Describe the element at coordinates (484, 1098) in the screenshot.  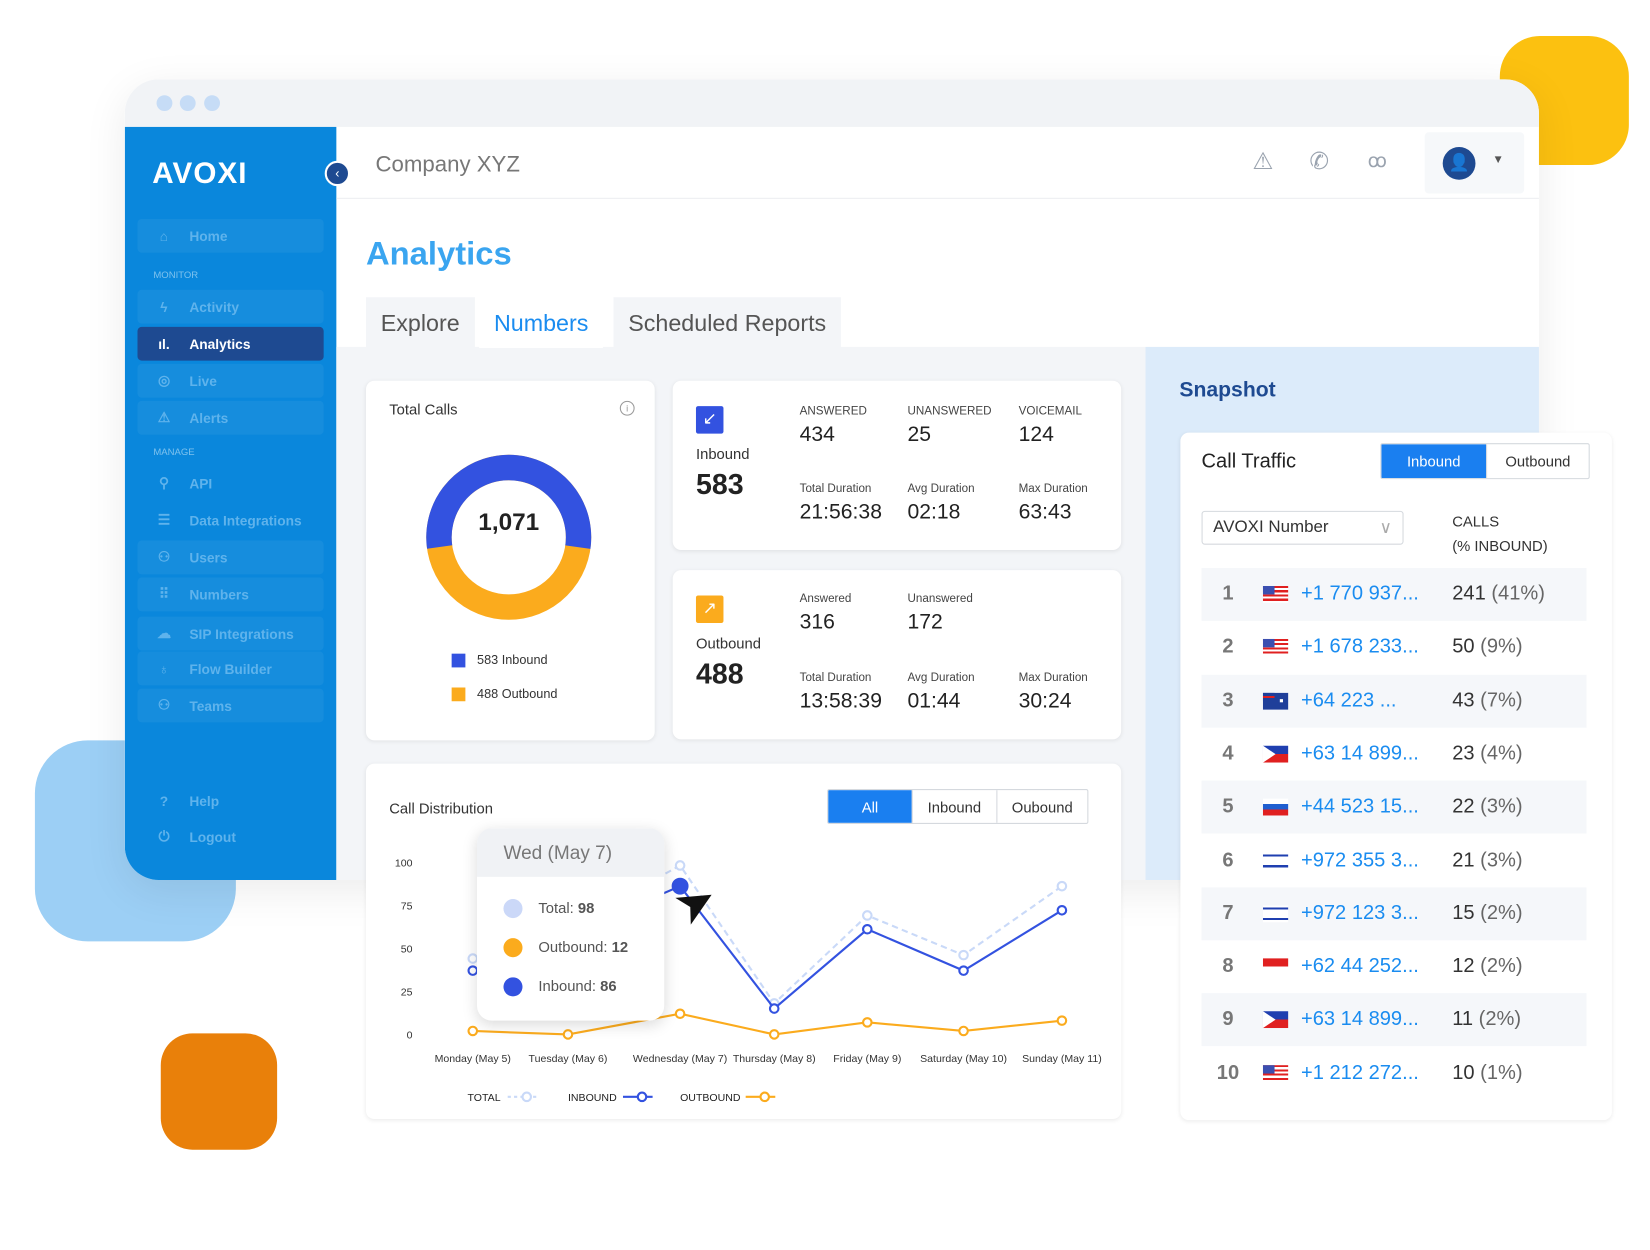
I see `legend-label-total: TOTAL` at that location.